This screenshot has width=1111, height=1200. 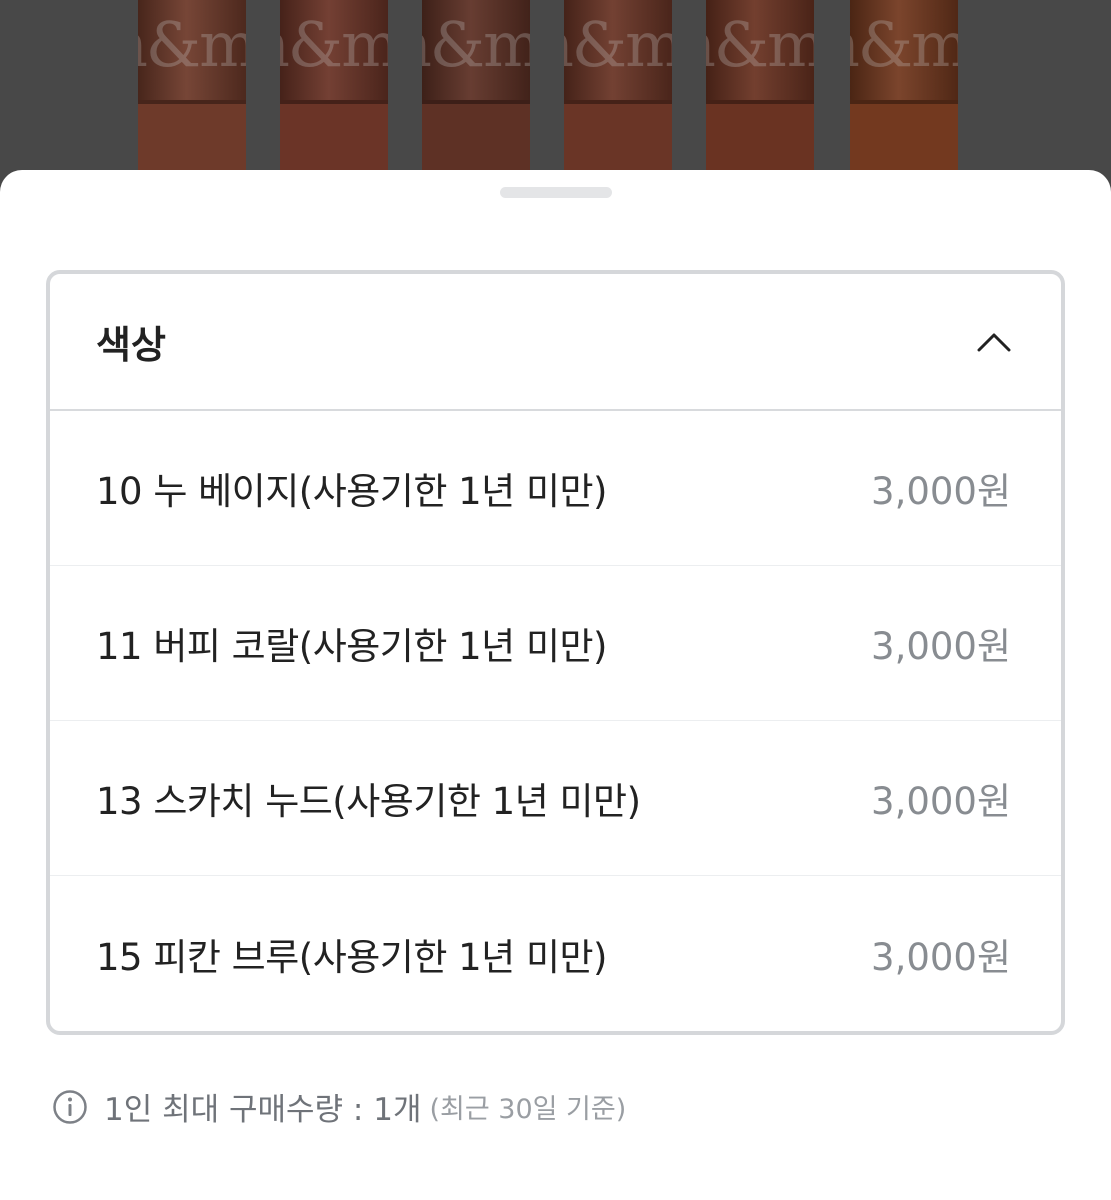 What do you see at coordinates (528, 1109) in the screenshot?
I see `purchase-limit-period: (최근 30일 기준)` at bounding box center [528, 1109].